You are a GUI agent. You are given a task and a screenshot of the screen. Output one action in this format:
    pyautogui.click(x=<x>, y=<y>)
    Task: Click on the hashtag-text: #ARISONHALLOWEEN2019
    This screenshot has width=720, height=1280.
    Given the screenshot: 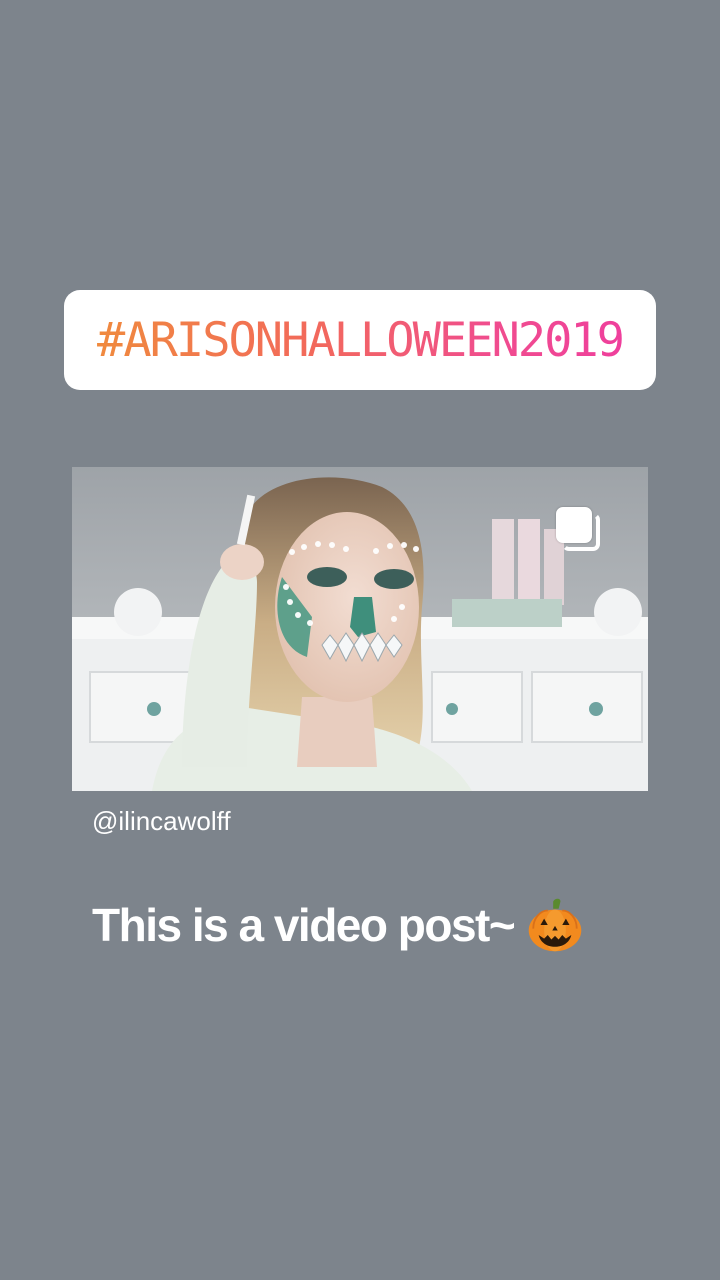 What is the action you would take?
    pyautogui.click(x=361, y=340)
    